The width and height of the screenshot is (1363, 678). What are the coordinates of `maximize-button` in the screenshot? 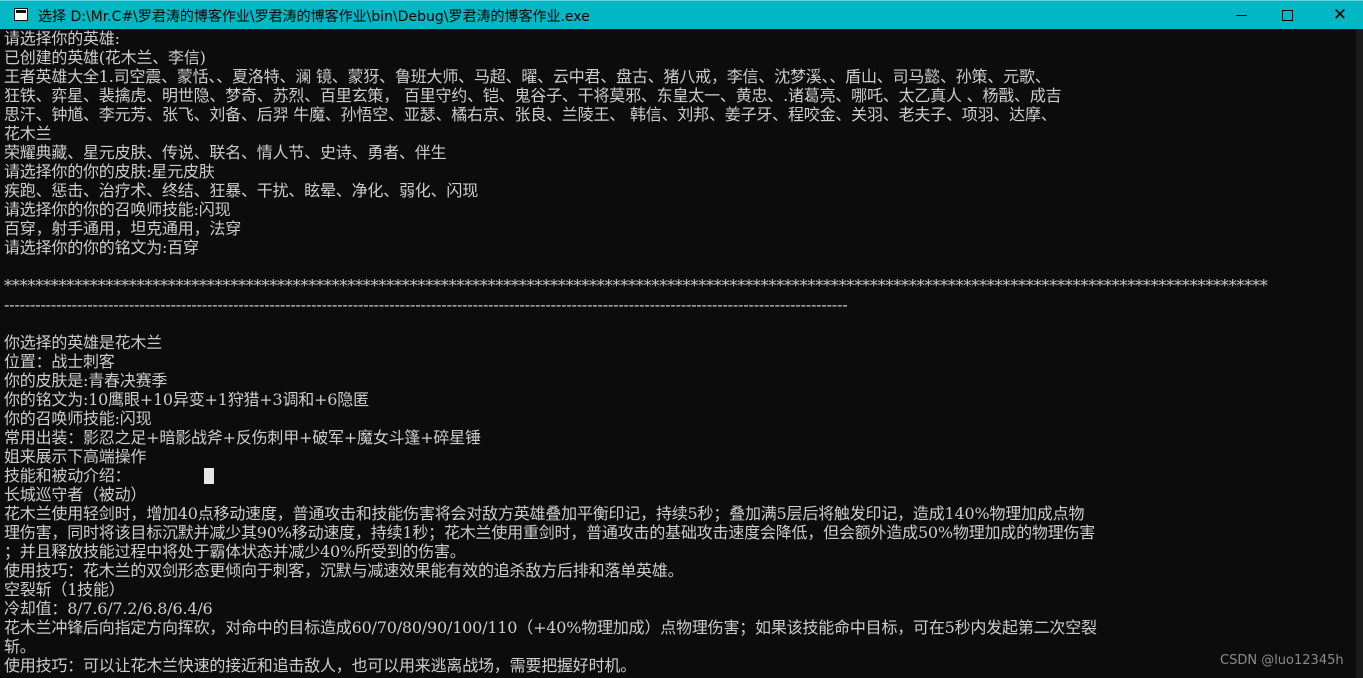 It's located at (1287, 15).